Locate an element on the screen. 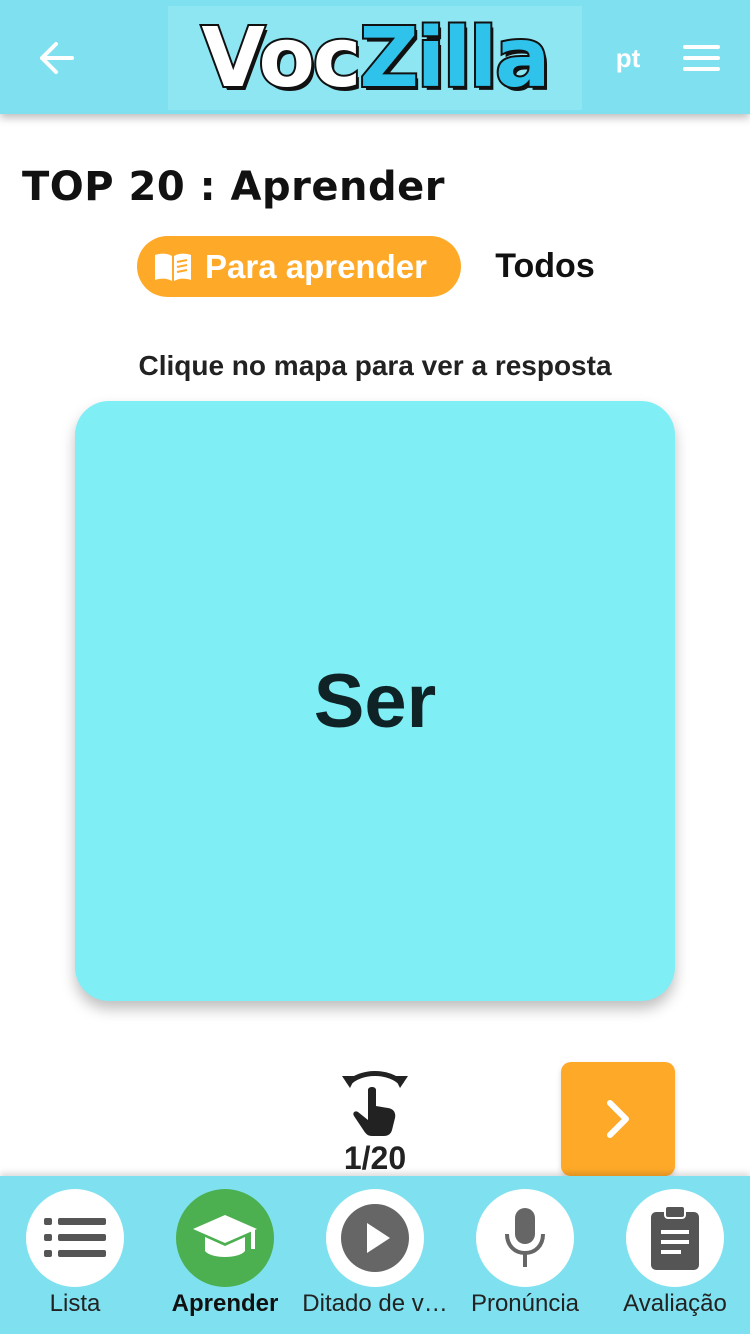 This screenshot has width=750, height=1334. next-button is located at coordinates (618, 1119).